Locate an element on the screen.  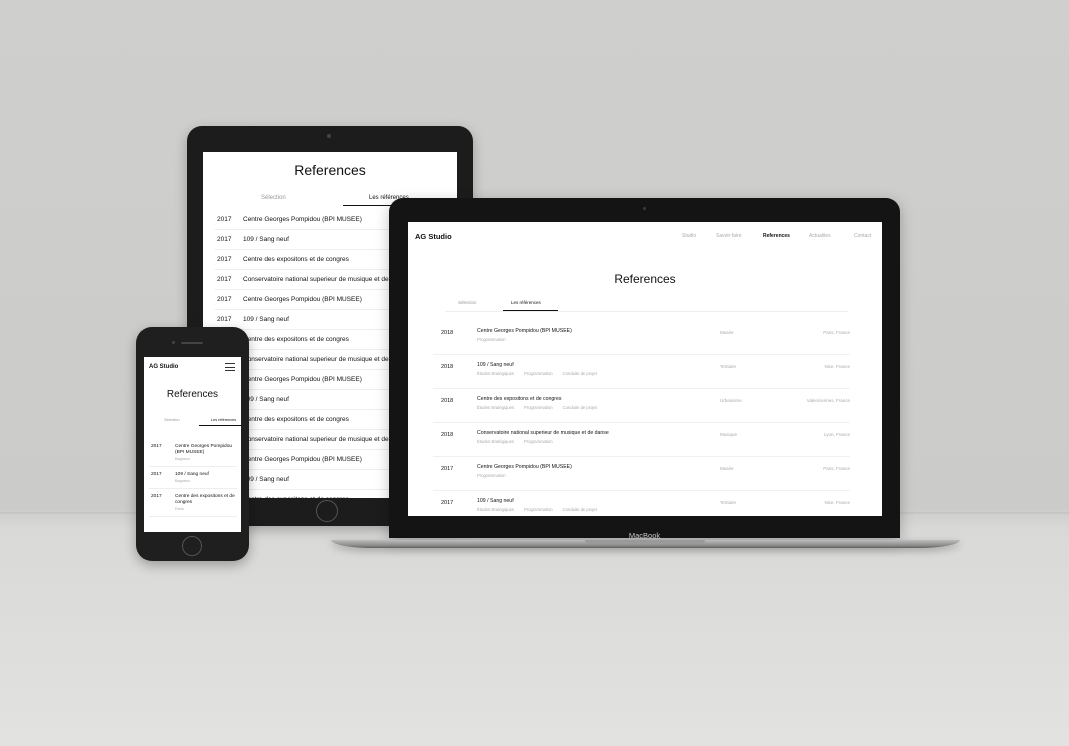
row-location: Lyon, France is located at coordinates (836, 434).